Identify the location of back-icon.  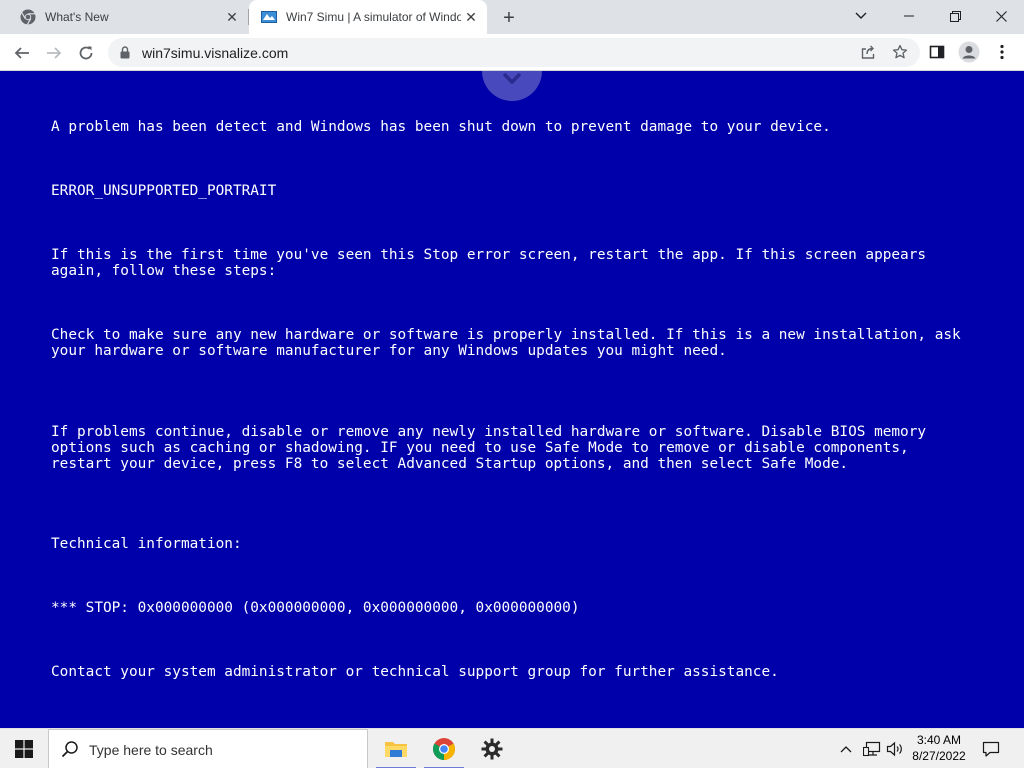
(22, 53).